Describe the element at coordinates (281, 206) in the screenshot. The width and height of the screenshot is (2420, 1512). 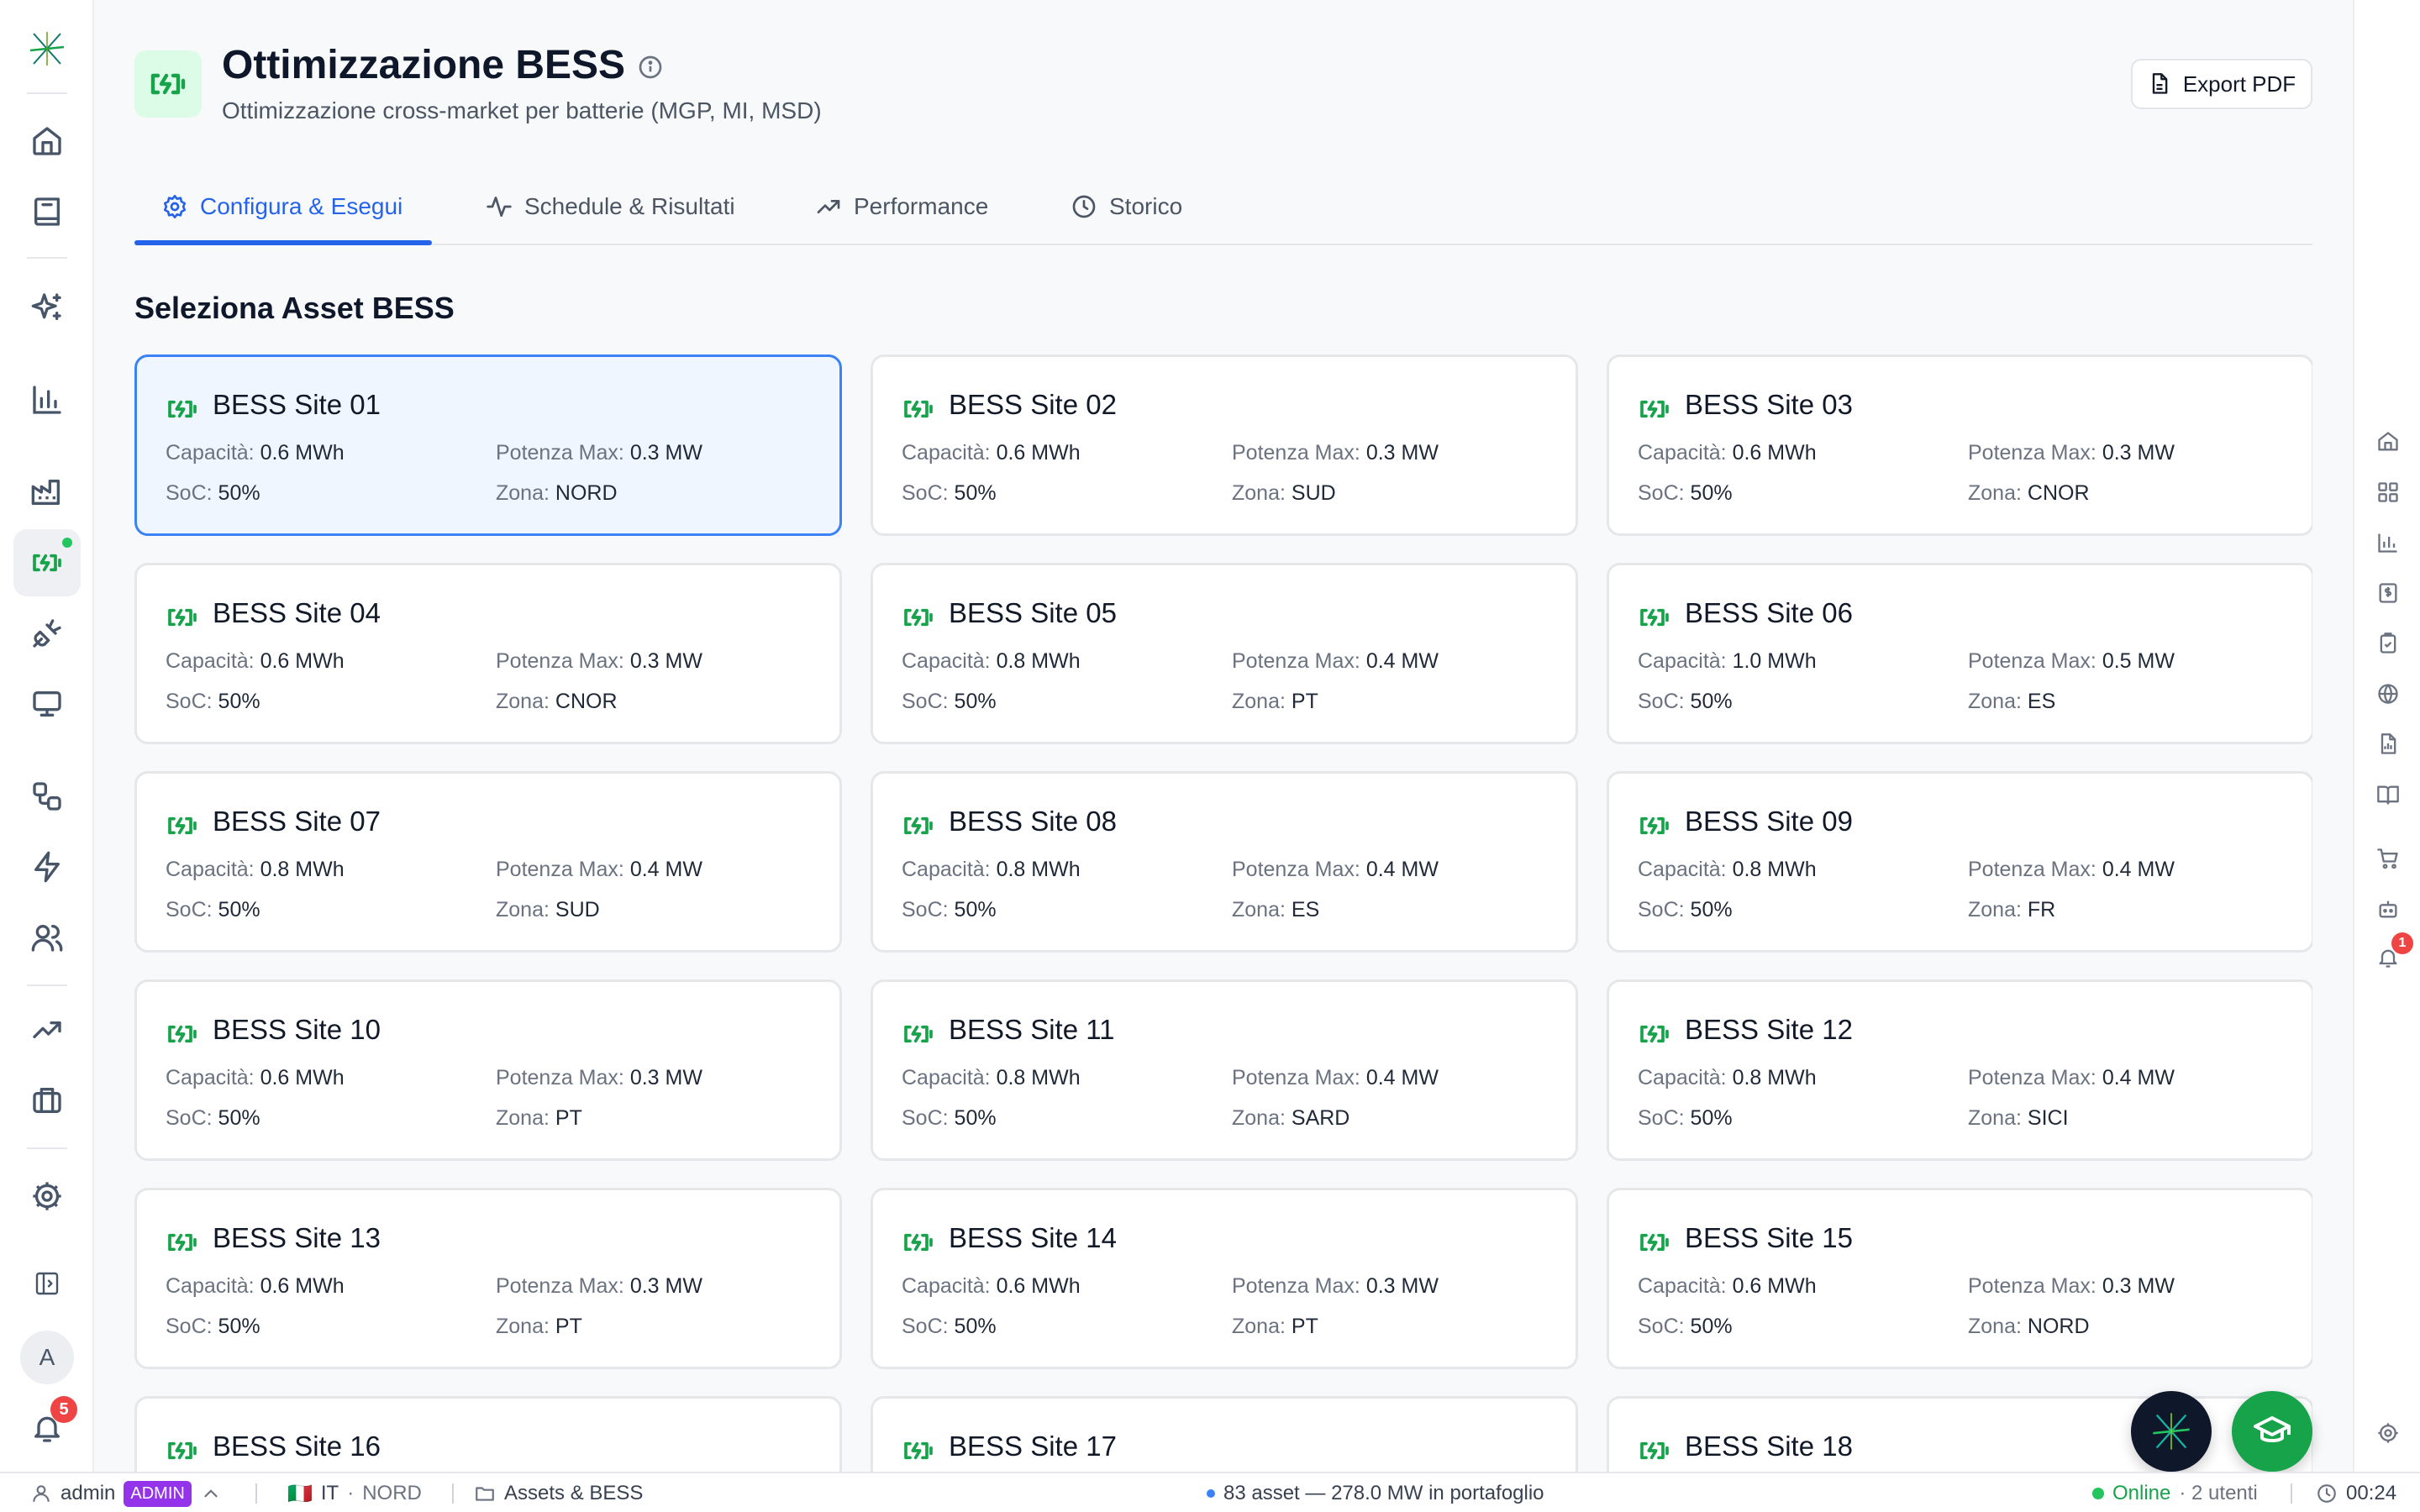
I see `tab-configura-esegui: Configura & Esegui` at that location.